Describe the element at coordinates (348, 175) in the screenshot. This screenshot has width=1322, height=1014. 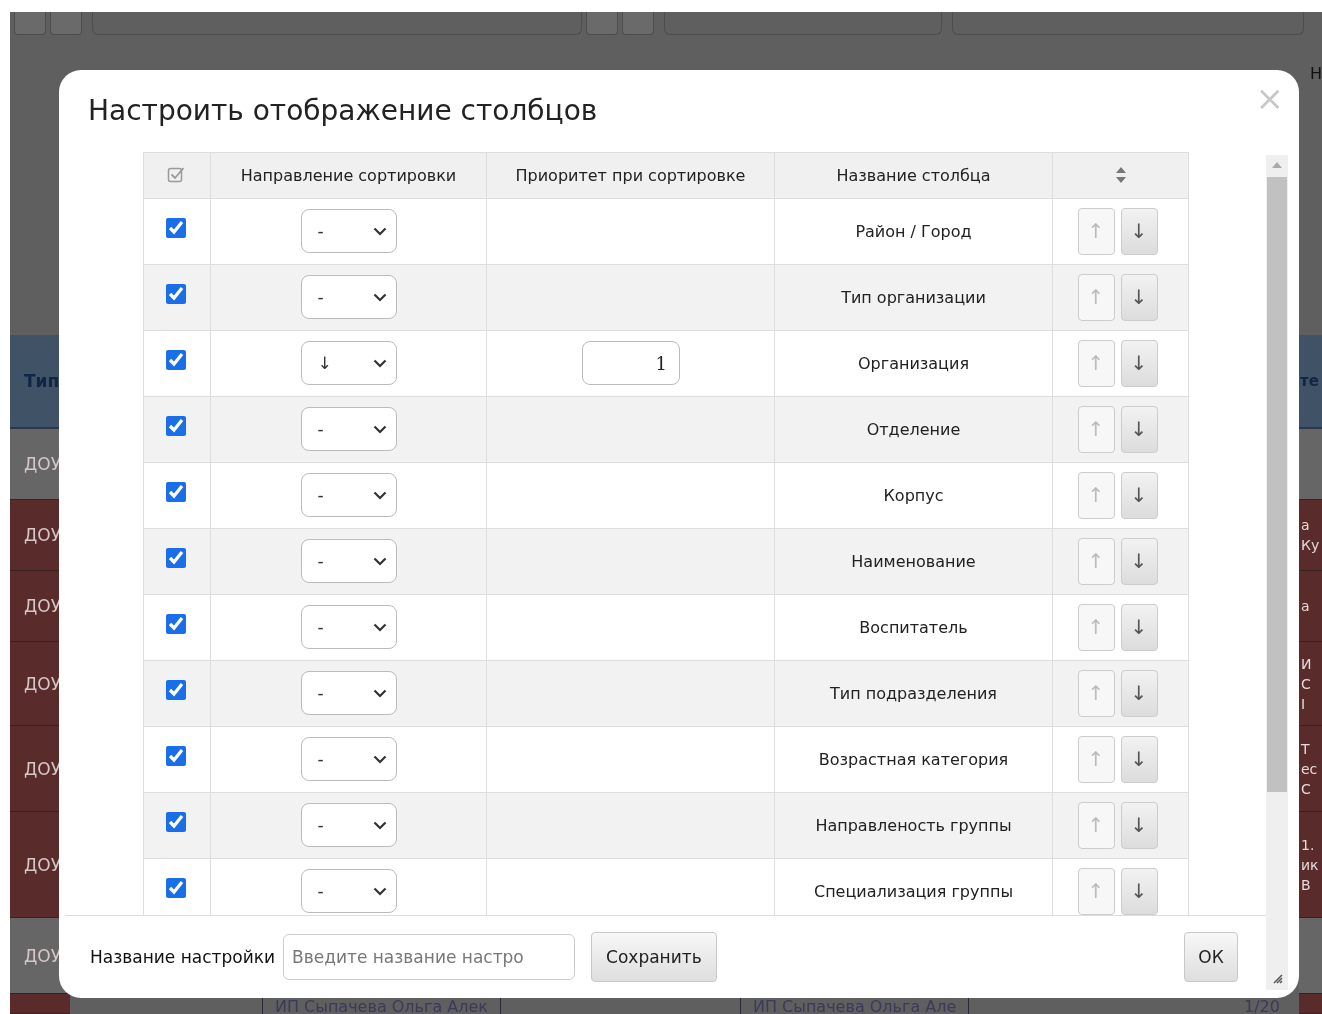
I see `column-header: Направление сортировки` at that location.